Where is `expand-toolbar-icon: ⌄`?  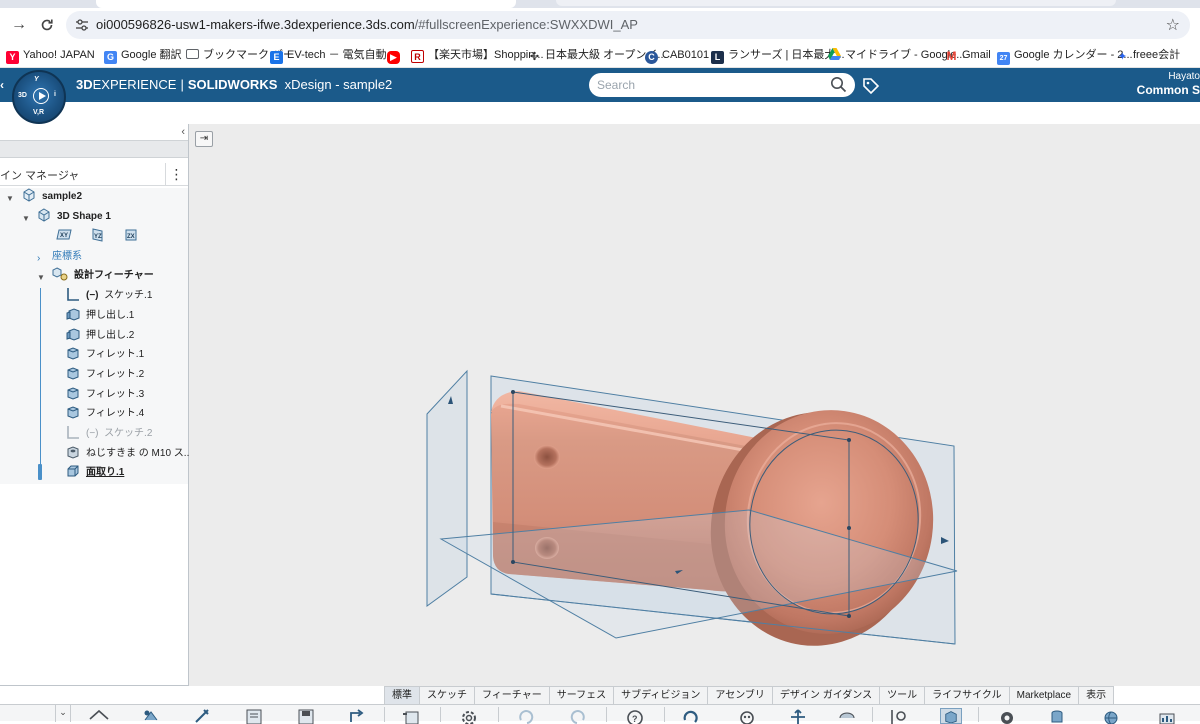
expand-toolbar-icon: ⌄ is located at coordinates (63, 713).